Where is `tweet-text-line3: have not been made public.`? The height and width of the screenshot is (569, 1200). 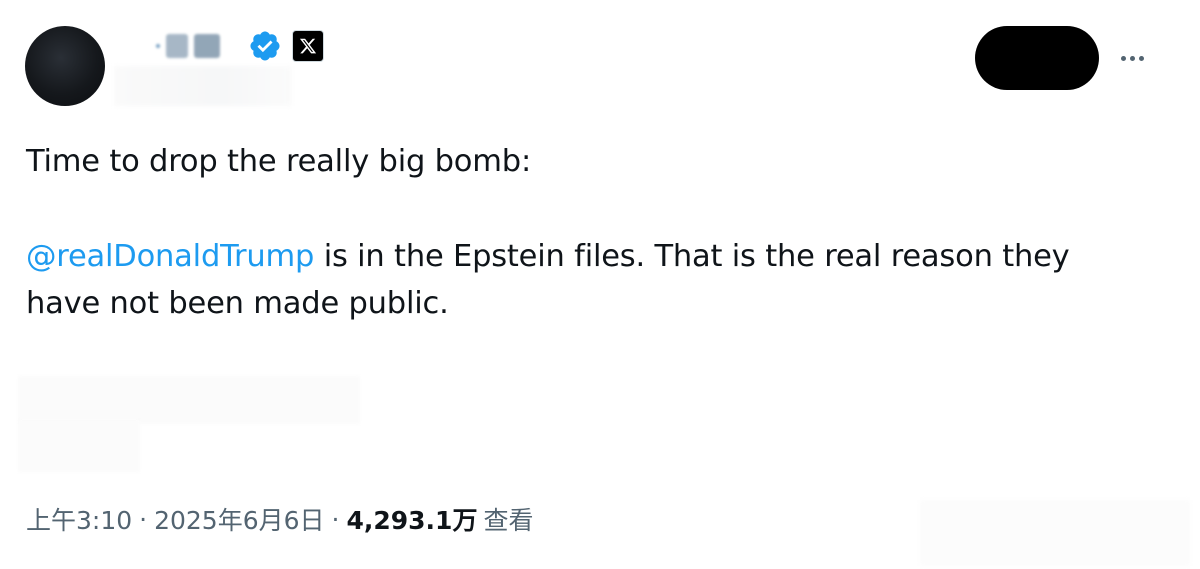 tweet-text-line3: have not been made public. is located at coordinates (237, 303).